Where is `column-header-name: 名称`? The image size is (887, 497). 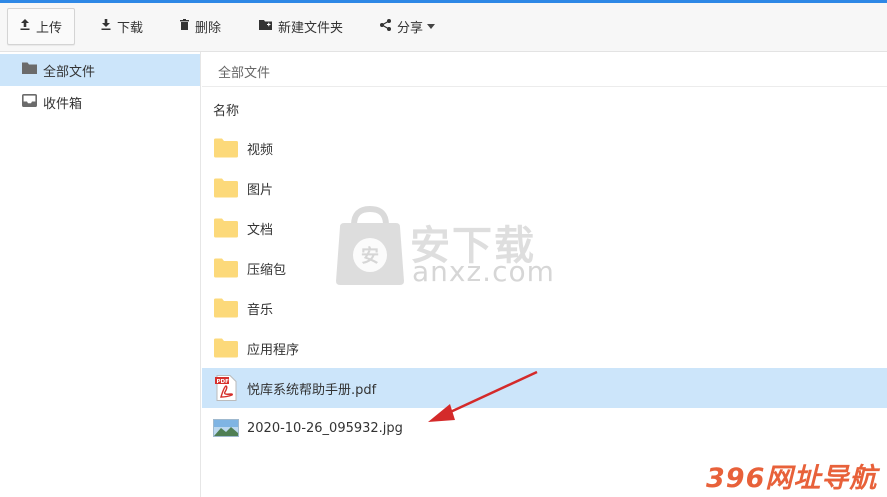 column-header-name: 名称 is located at coordinates (226, 109).